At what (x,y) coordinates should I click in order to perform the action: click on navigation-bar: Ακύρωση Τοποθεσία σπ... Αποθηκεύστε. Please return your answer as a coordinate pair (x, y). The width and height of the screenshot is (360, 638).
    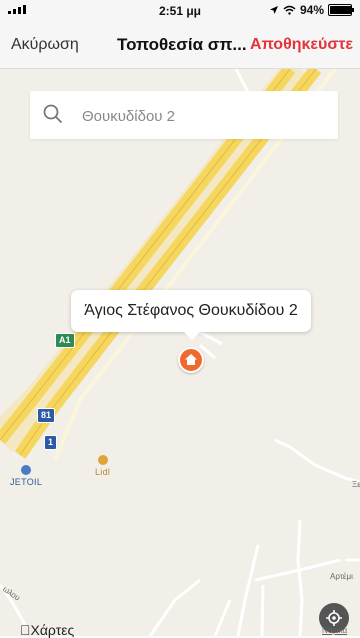
    Looking at the image, I should click on (180, 45).